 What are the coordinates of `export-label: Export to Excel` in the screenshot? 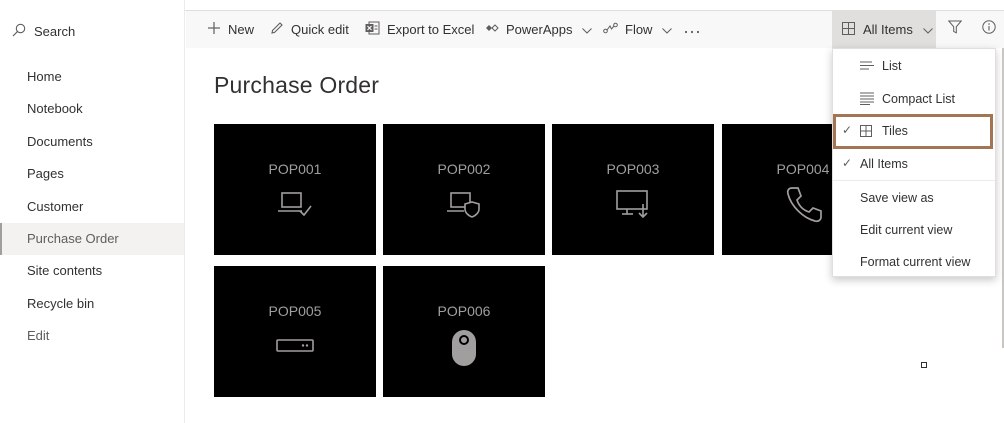 It's located at (431, 29).